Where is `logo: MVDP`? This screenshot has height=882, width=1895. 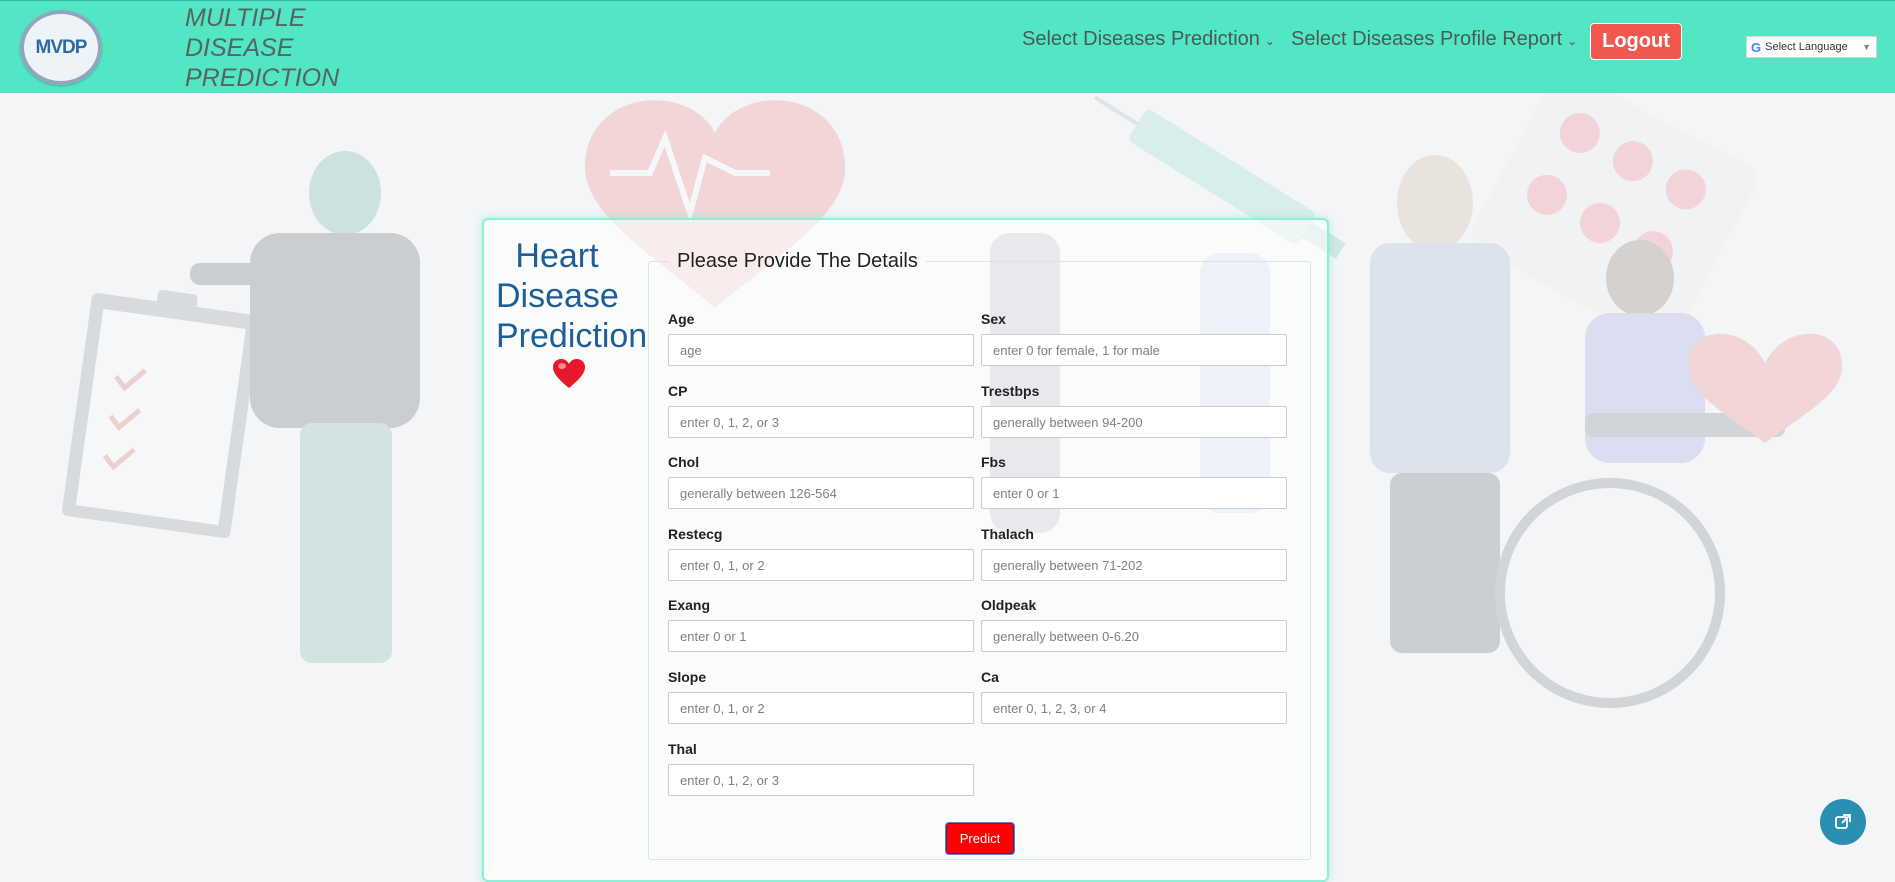
logo: MVDP is located at coordinates (61, 47).